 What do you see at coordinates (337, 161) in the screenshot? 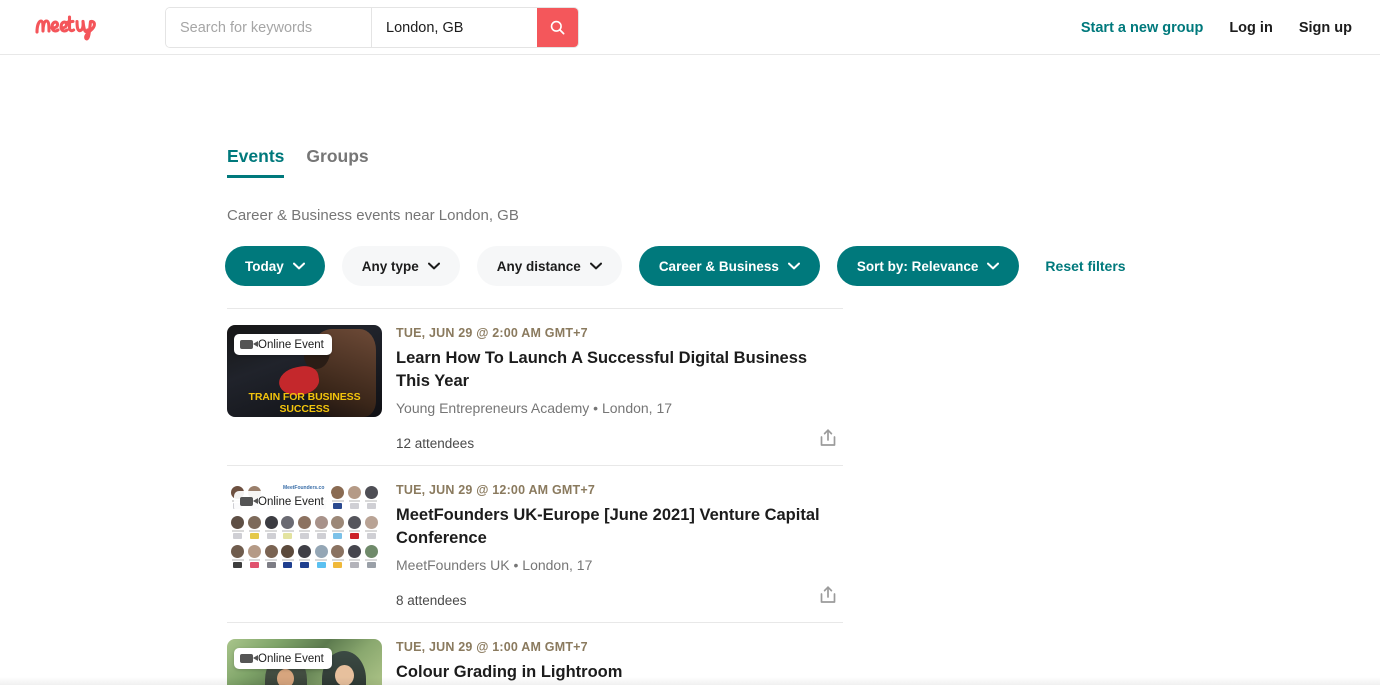
I see `tab-groups: Groups` at bounding box center [337, 161].